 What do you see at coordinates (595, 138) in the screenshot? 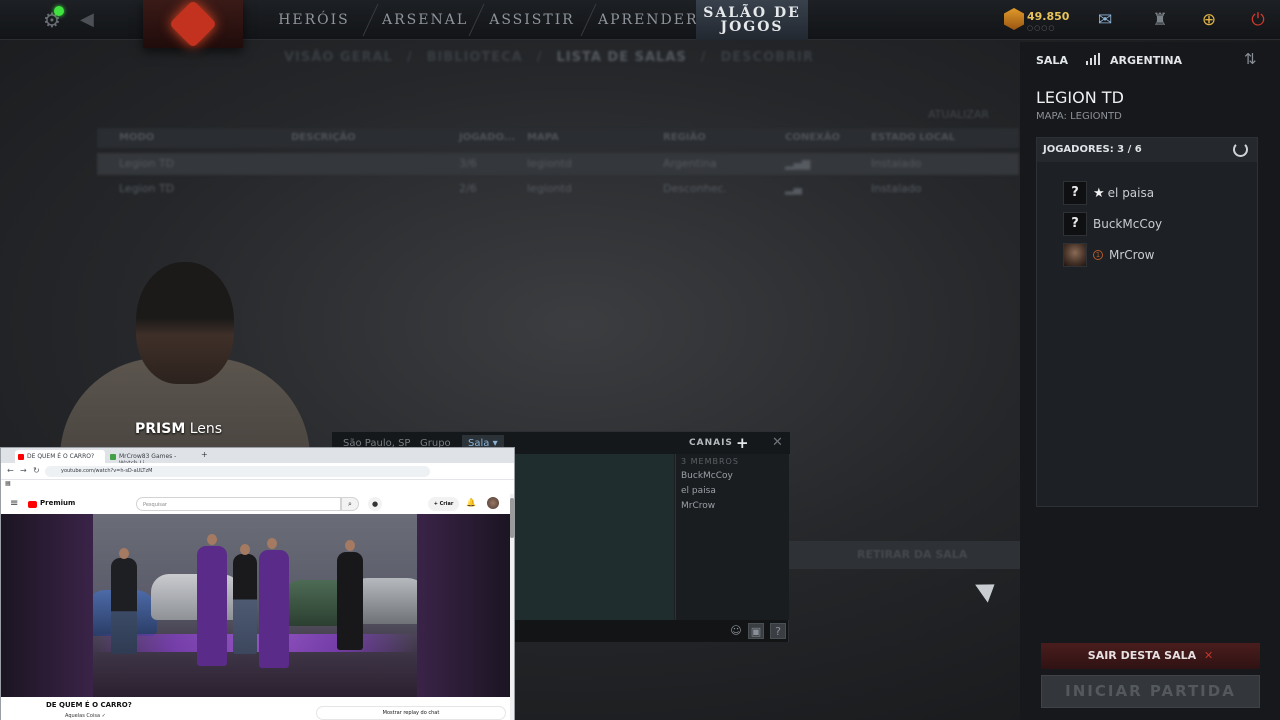
I see `col-map: MAPA` at bounding box center [595, 138].